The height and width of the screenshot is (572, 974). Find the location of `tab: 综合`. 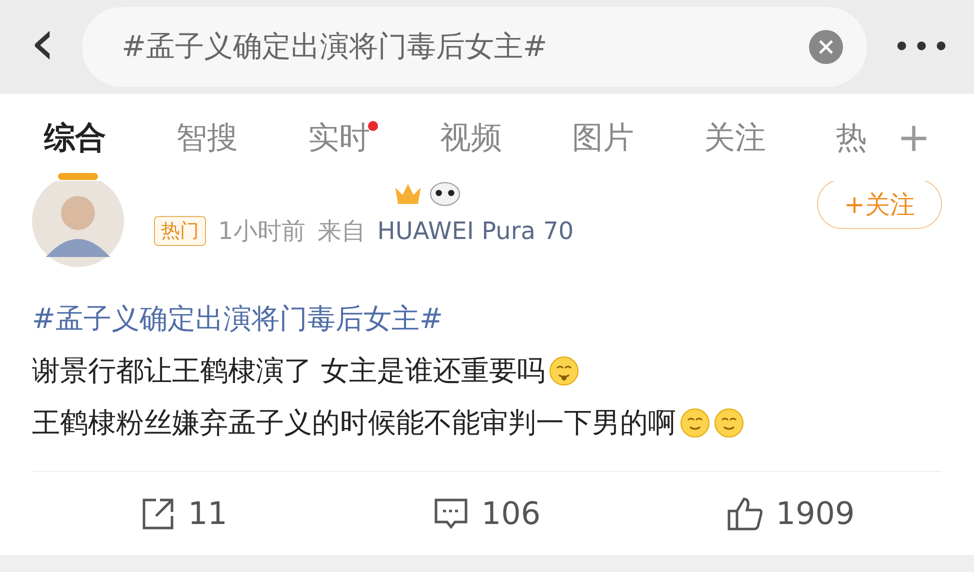

tab: 综合 is located at coordinates (75, 137).